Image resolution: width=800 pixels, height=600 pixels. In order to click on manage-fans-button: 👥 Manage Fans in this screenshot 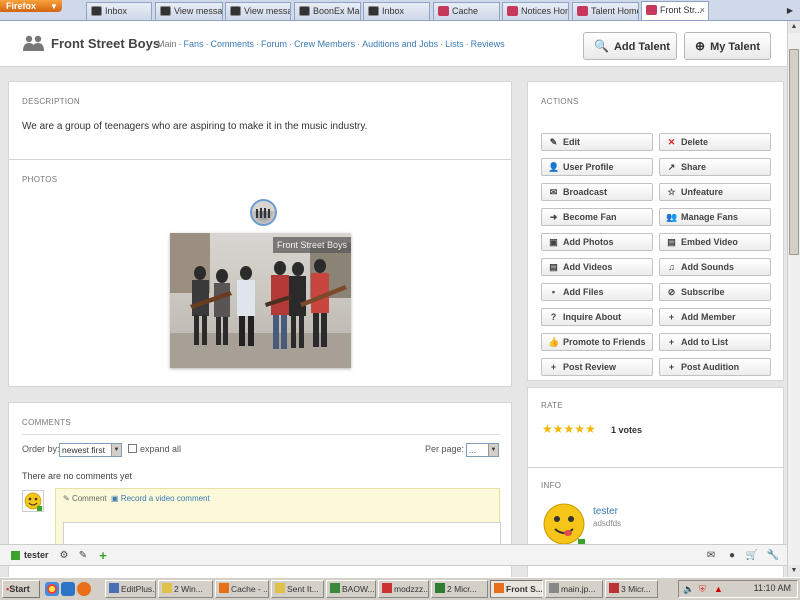, I will do `click(715, 217)`.